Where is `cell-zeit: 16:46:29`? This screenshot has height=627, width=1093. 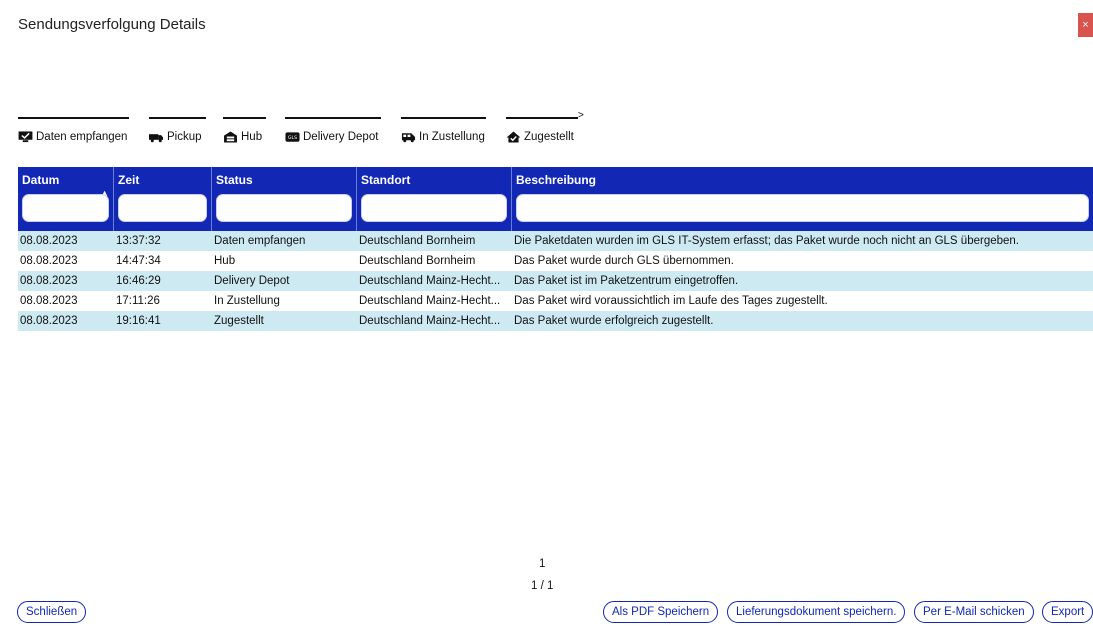
cell-zeit: 16:46:29 is located at coordinates (138, 281).